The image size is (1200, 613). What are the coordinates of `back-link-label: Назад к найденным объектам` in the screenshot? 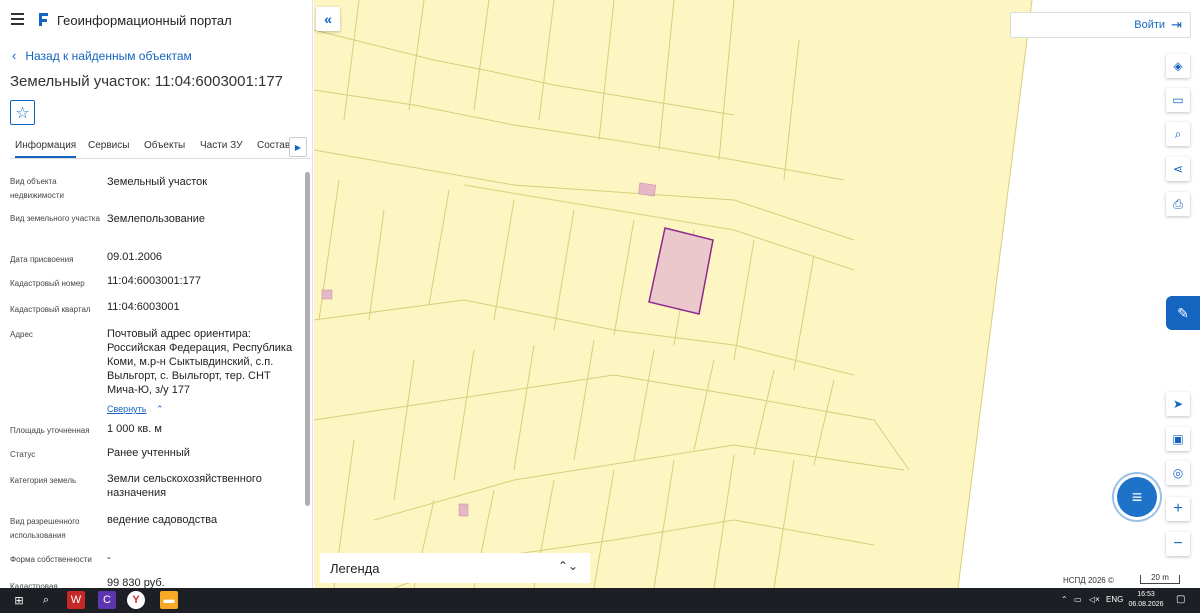 It's located at (108, 55).